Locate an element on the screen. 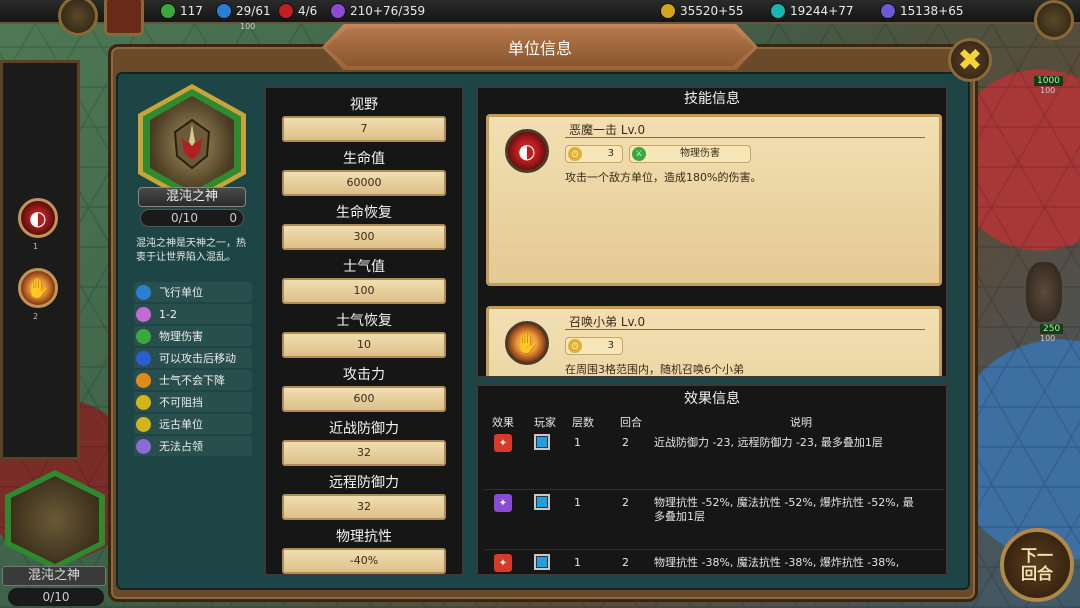 The image size is (1080, 608). stat-label: 近战防御力 is located at coordinates (364, 429).